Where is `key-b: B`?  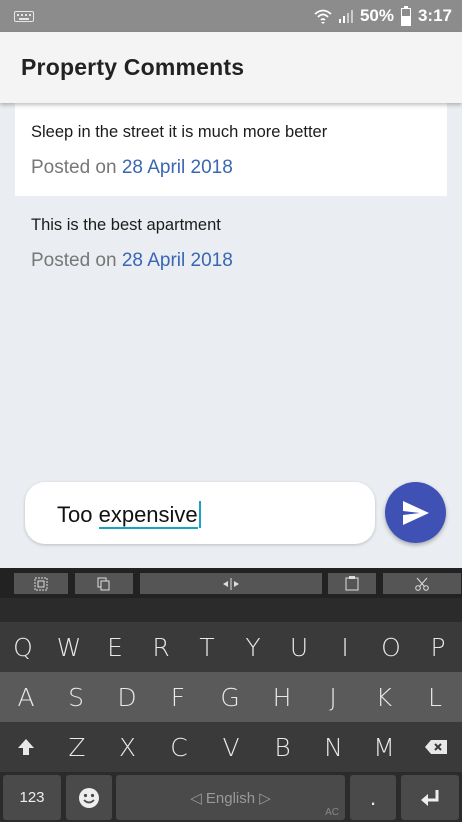 key-b: B is located at coordinates (282, 747).